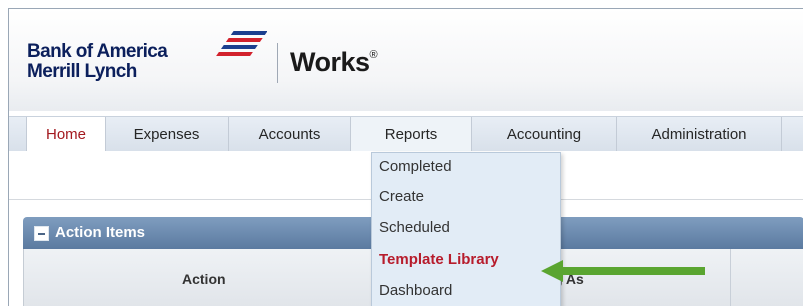  I want to click on menu-item-create: Create, so click(401, 197).